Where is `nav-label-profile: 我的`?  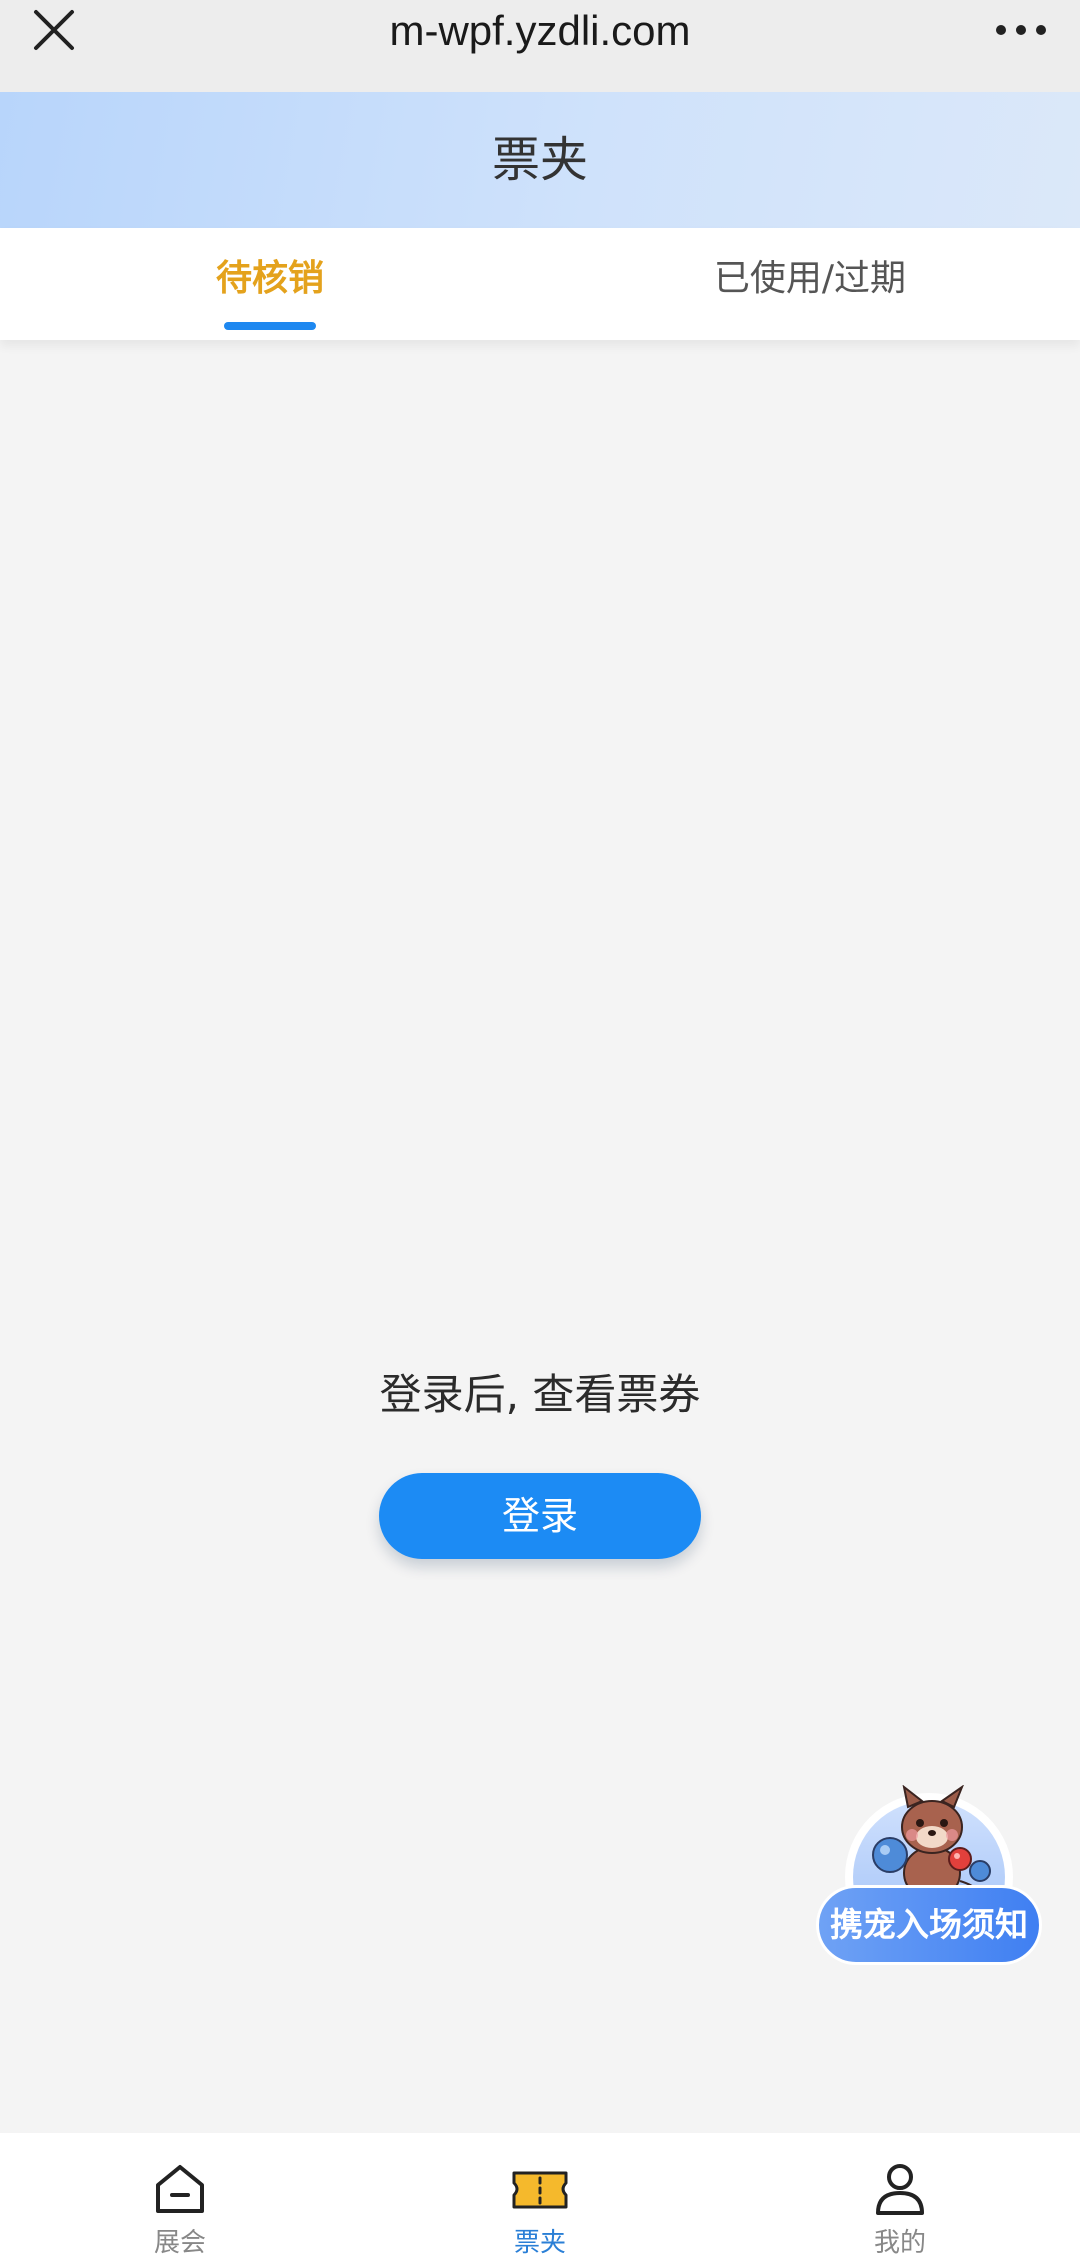
nav-label-profile: 我的 is located at coordinates (899, 2243).